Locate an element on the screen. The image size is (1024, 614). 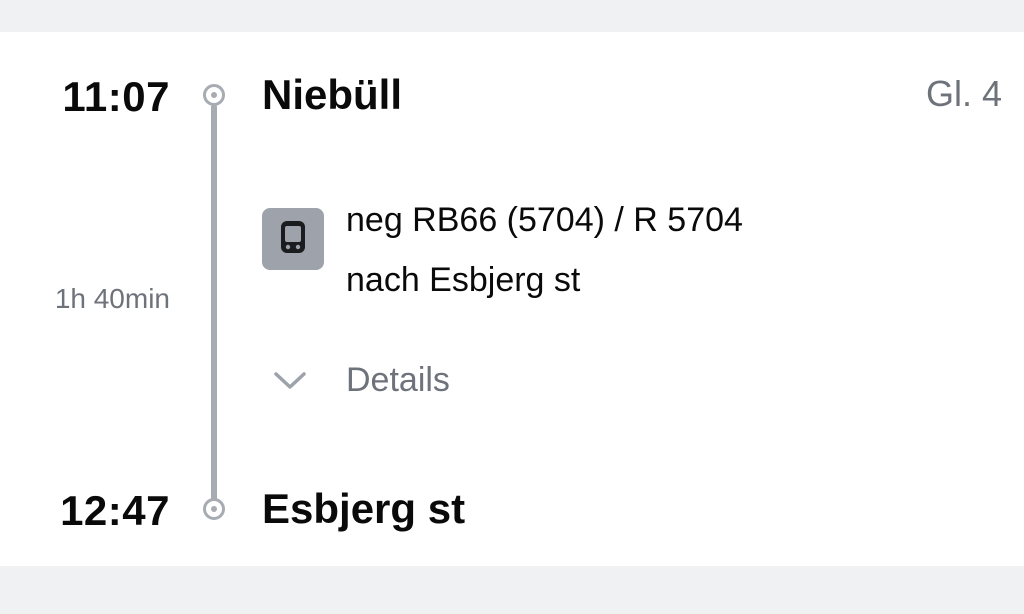
departure-platform: Gl. 4 is located at coordinates (963, 93).